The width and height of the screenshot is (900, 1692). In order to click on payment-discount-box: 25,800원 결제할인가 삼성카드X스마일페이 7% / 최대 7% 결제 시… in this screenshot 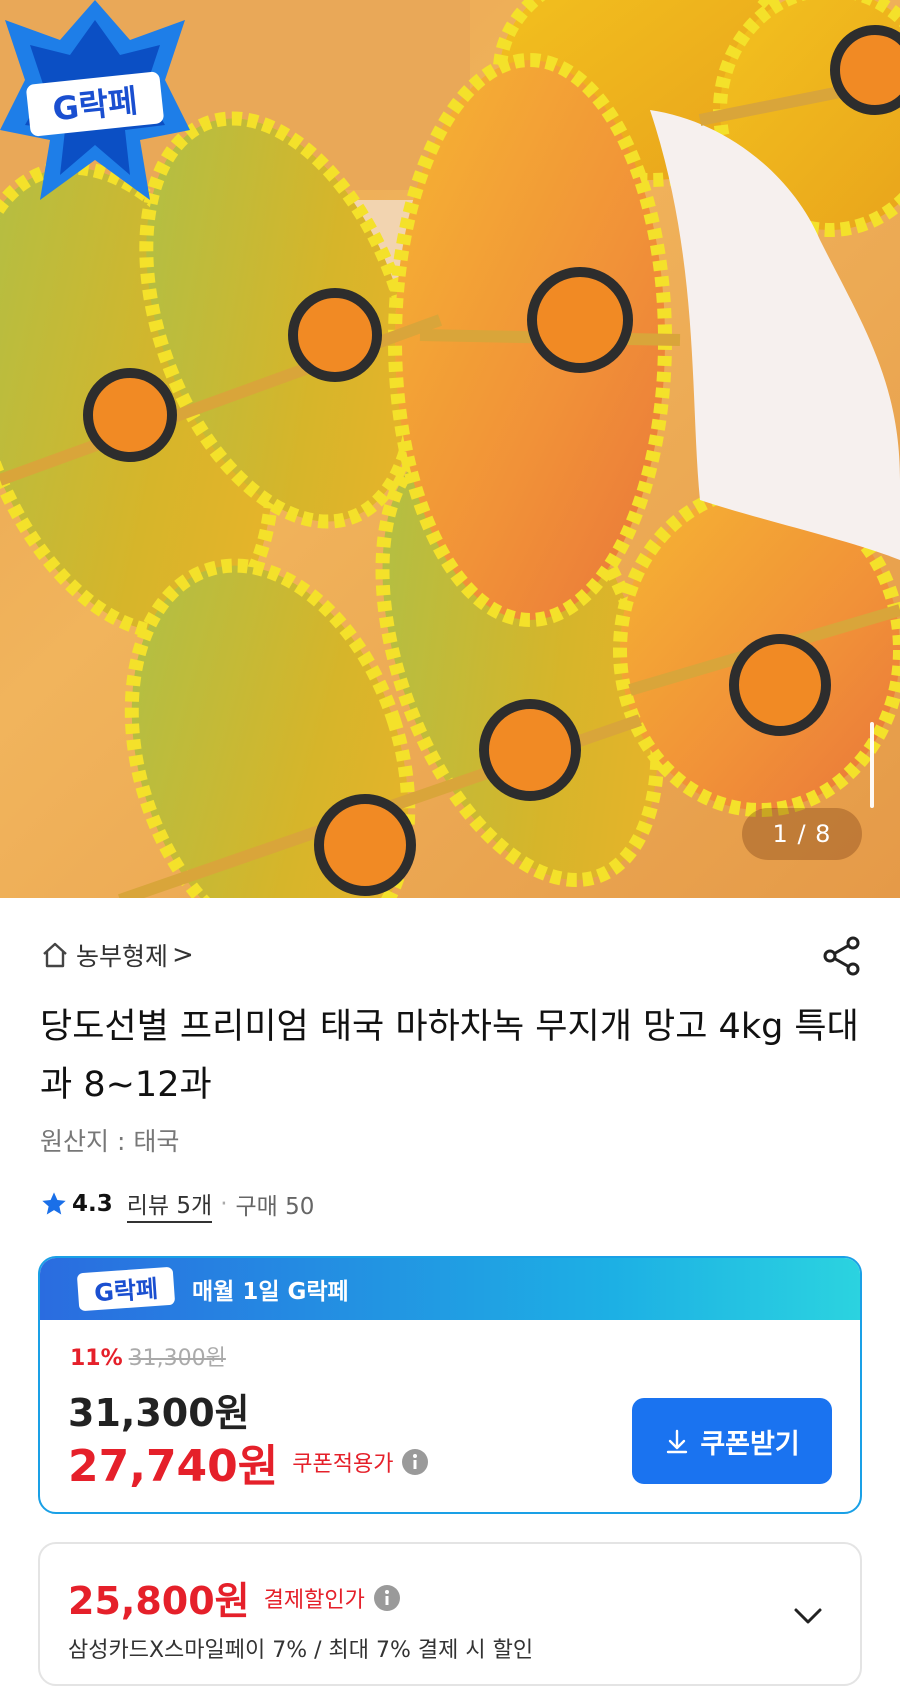, I will do `click(450, 1614)`.